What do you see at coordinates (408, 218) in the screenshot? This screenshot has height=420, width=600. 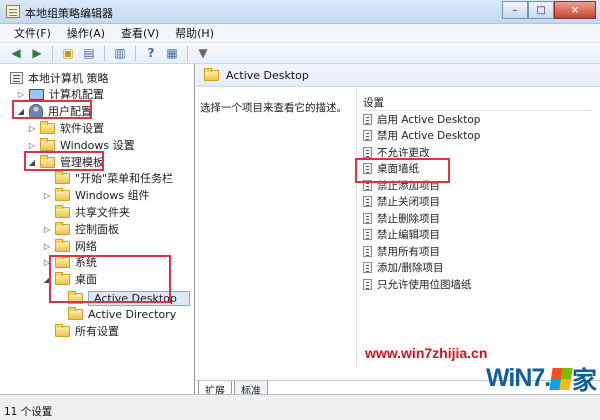 I see `setting-label: 禁止删除项目` at bounding box center [408, 218].